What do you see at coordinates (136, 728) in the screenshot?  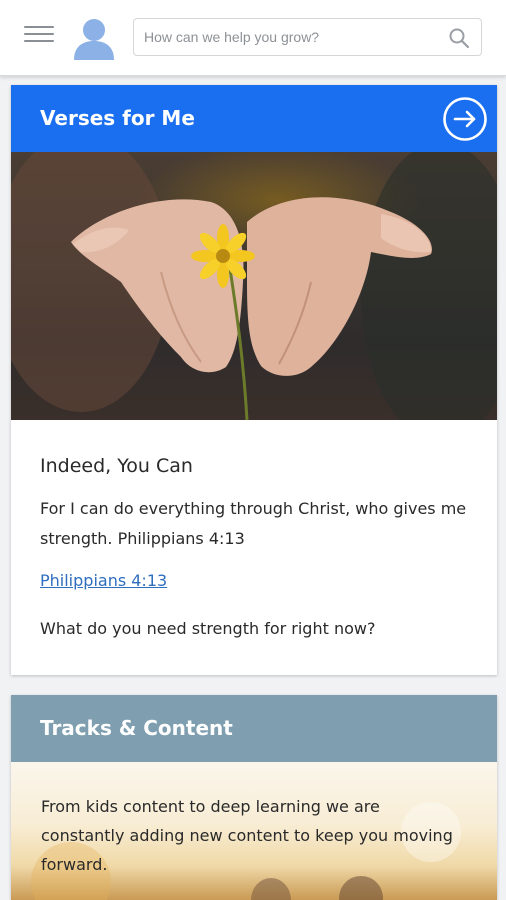 I see `tracks-card-title: Tracks & Content` at bounding box center [136, 728].